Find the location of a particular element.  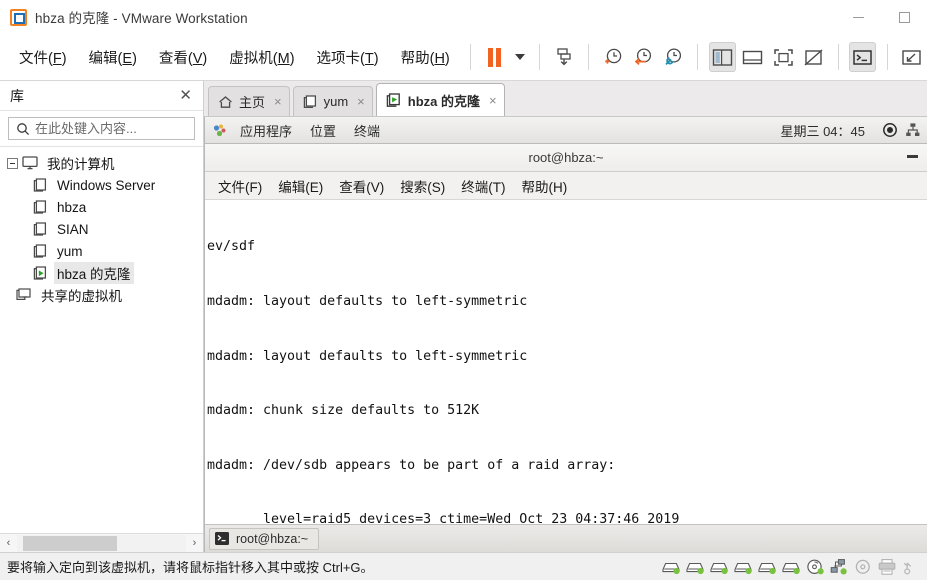

tree-item-label: yum is located at coordinates (70, 251).